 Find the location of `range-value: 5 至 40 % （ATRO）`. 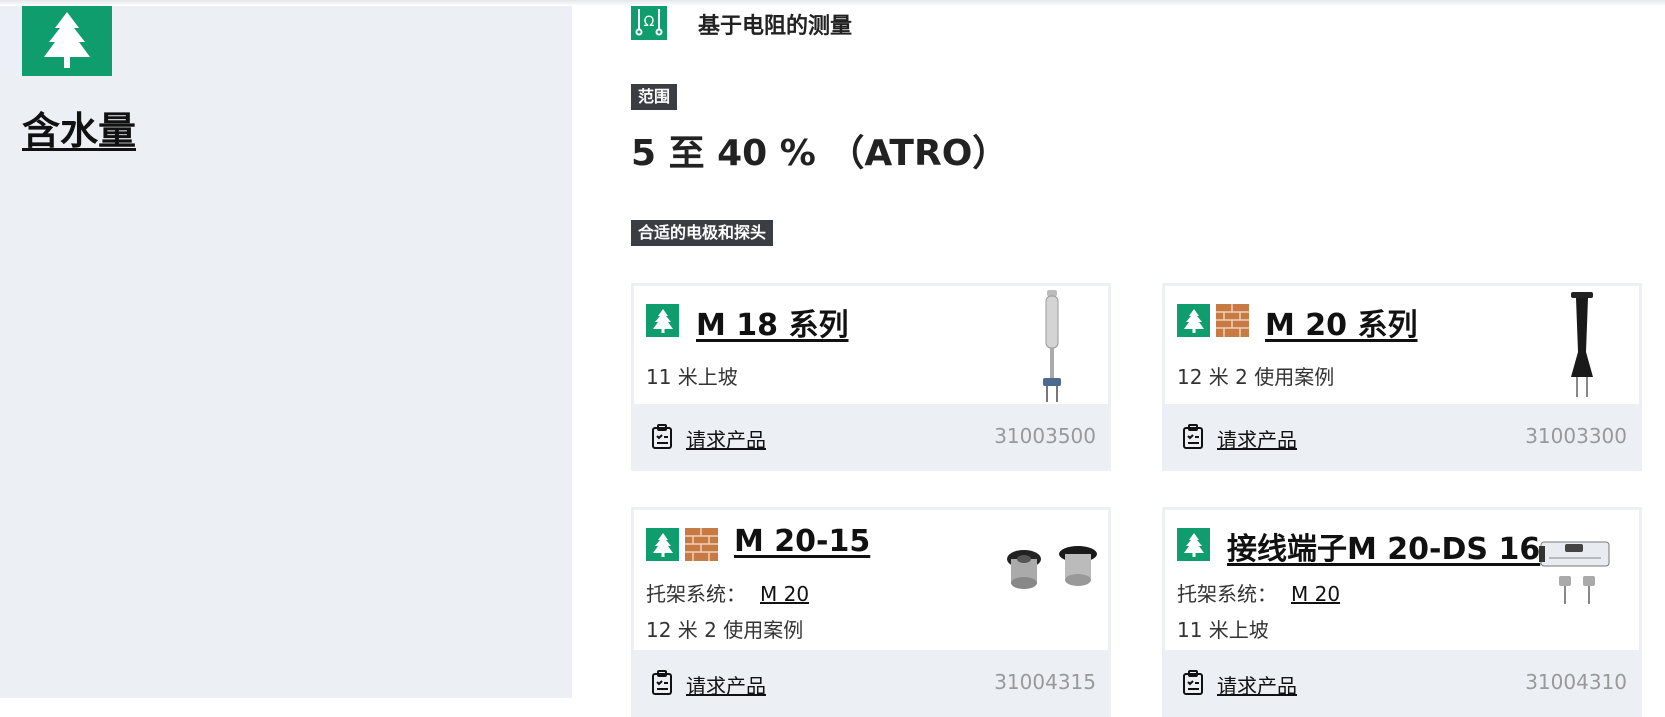

range-value: 5 至 40 % （ATRO） is located at coordinates (820, 153).